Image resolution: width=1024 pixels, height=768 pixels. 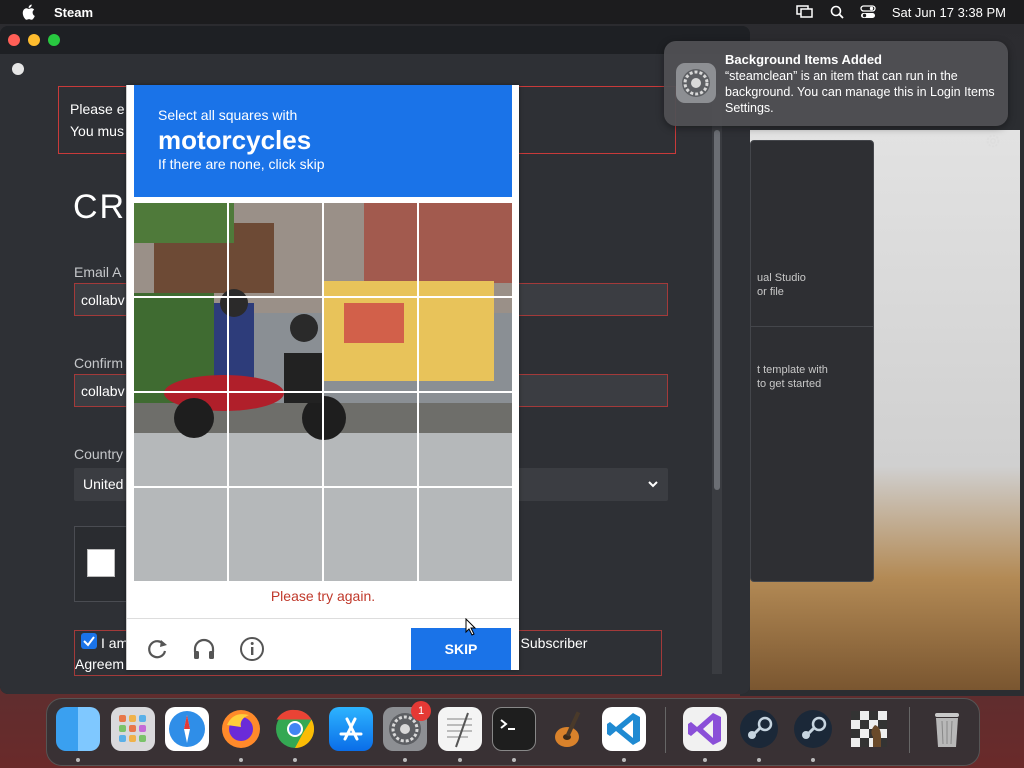 What do you see at coordinates (789, 384) in the screenshot?
I see `panel-text: to get started` at bounding box center [789, 384].